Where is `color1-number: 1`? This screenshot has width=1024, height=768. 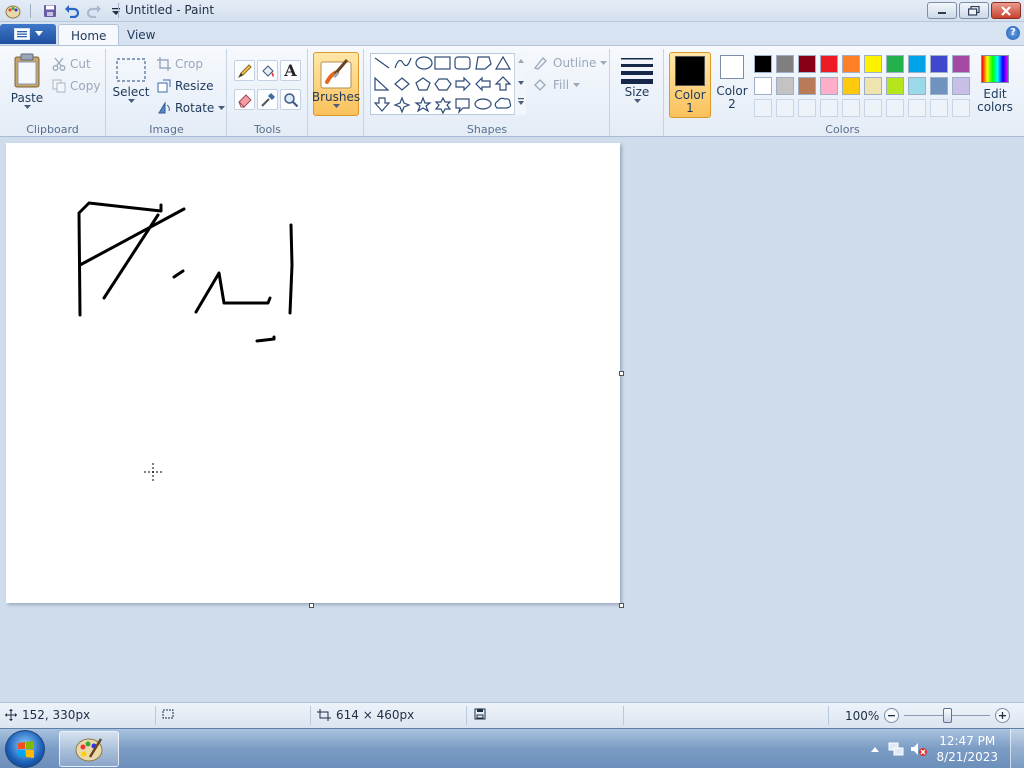 color1-number: 1 is located at coordinates (690, 108).